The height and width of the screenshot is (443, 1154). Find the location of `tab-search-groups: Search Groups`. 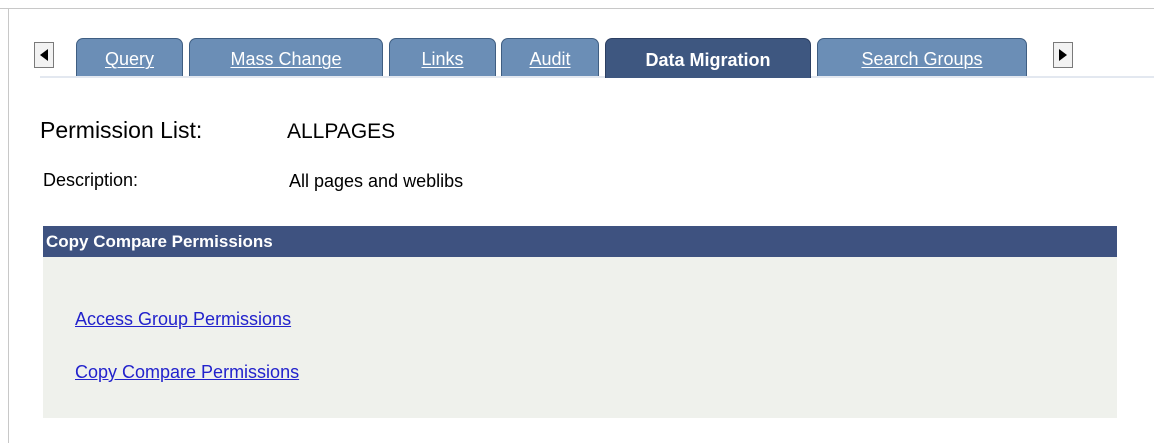

tab-search-groups: Search Groups is located at coordinates (922, 57).